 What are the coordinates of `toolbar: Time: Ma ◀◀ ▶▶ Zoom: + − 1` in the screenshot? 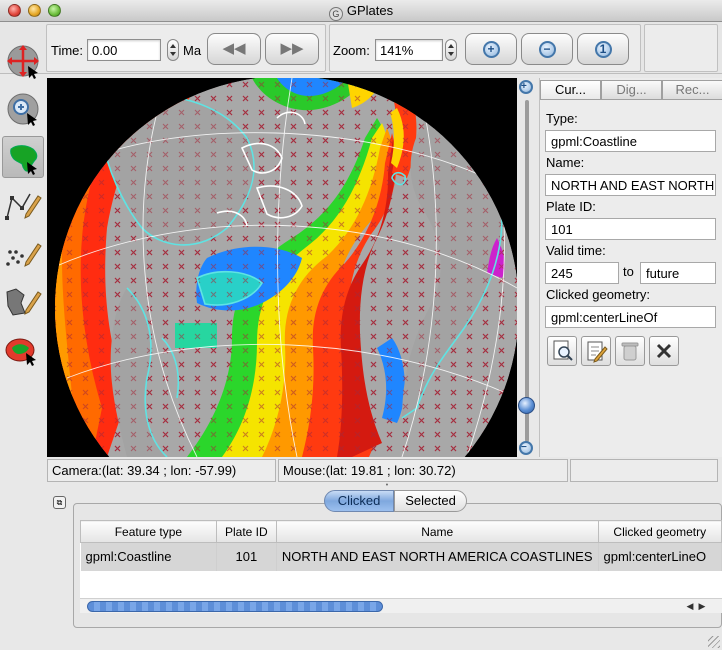 It's located at (361, 48).